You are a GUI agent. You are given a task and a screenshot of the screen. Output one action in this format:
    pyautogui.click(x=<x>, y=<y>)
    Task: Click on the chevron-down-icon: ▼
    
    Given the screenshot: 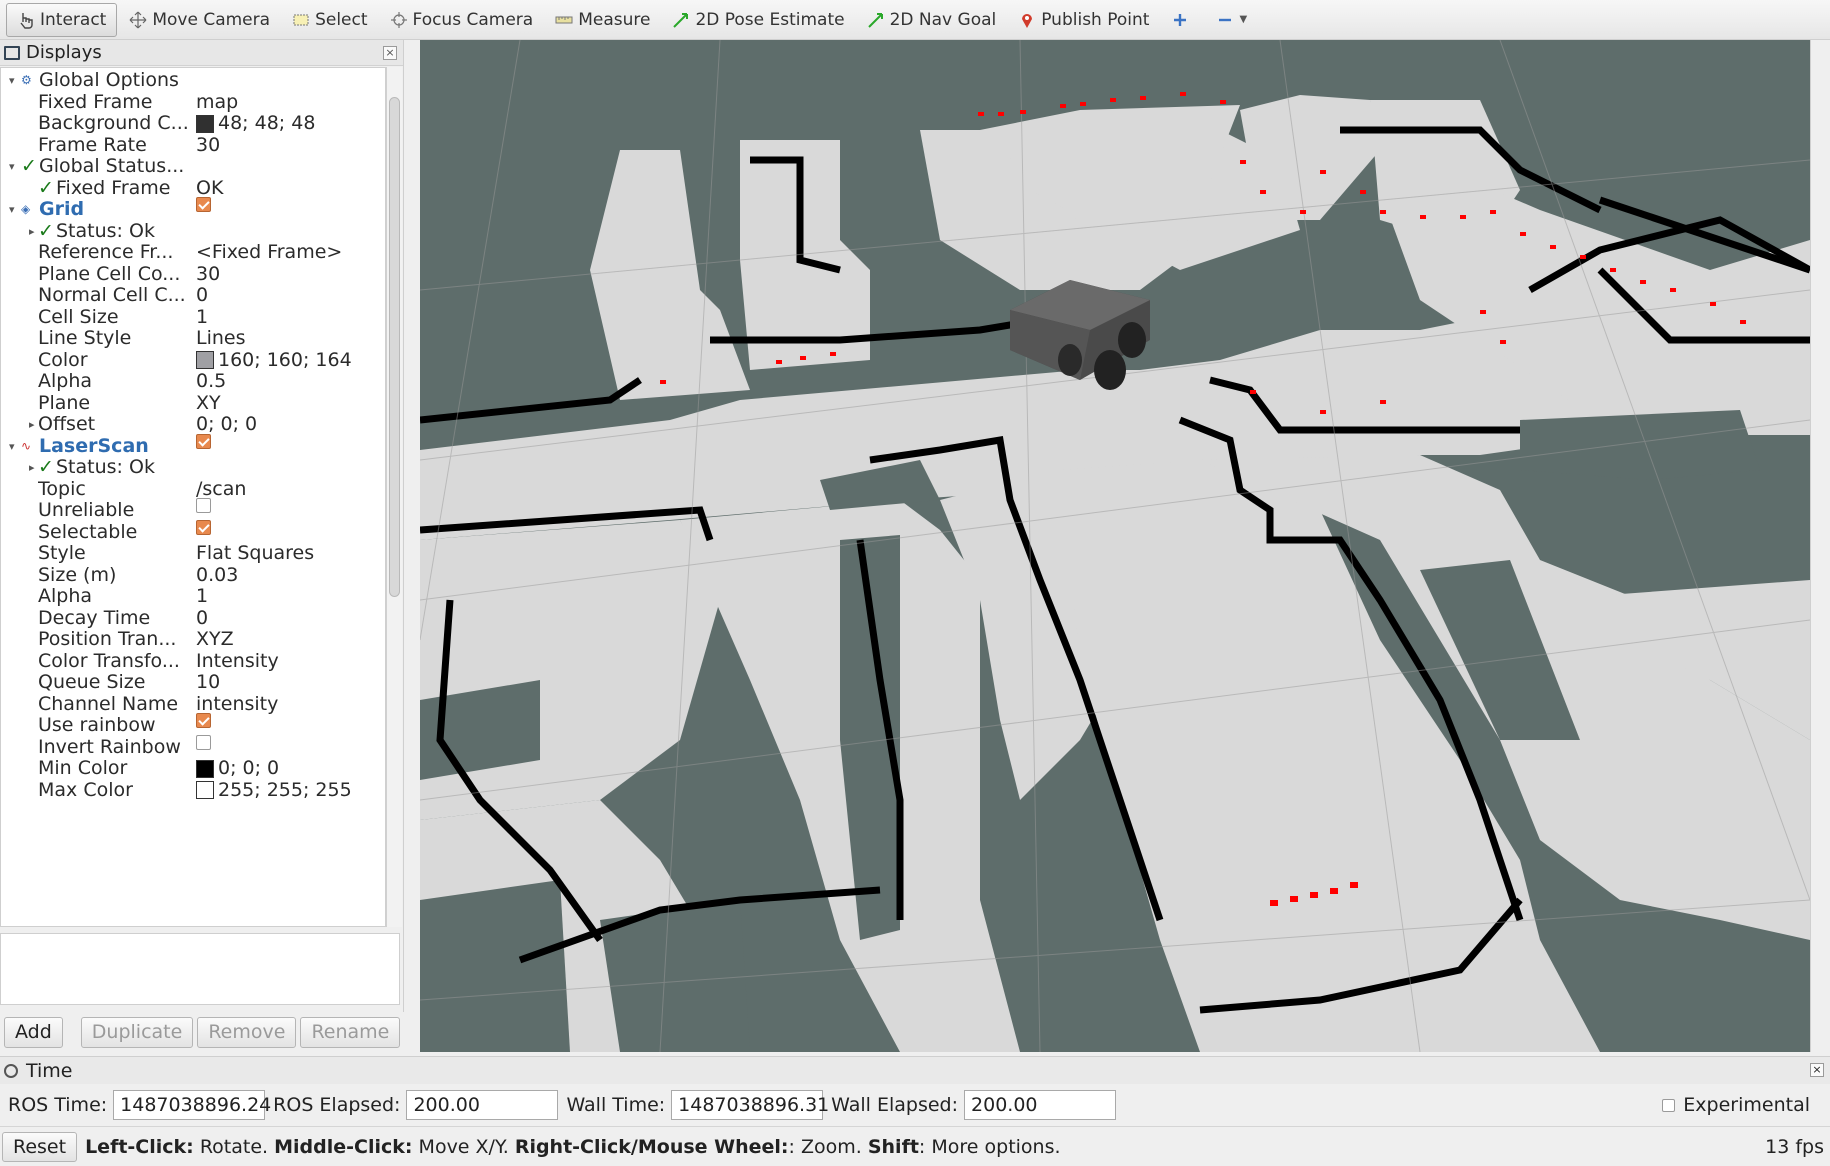 What is the action you would take?
    pyautogui.click(x=1243, y=19)
    